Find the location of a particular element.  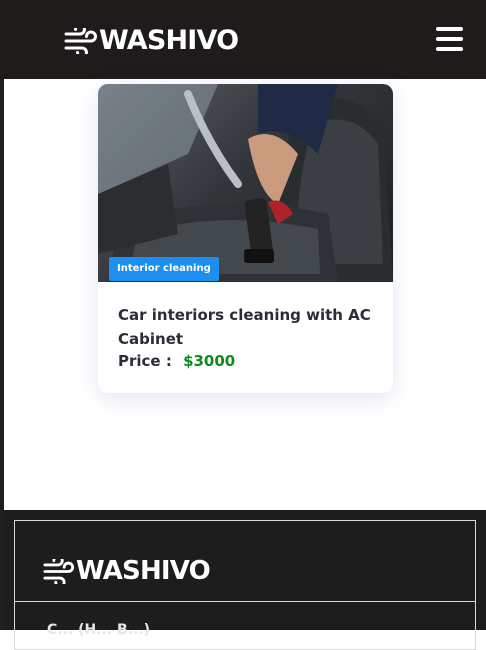

footer-brand-logo: WASHIVO is located at coordinates (127, 571).